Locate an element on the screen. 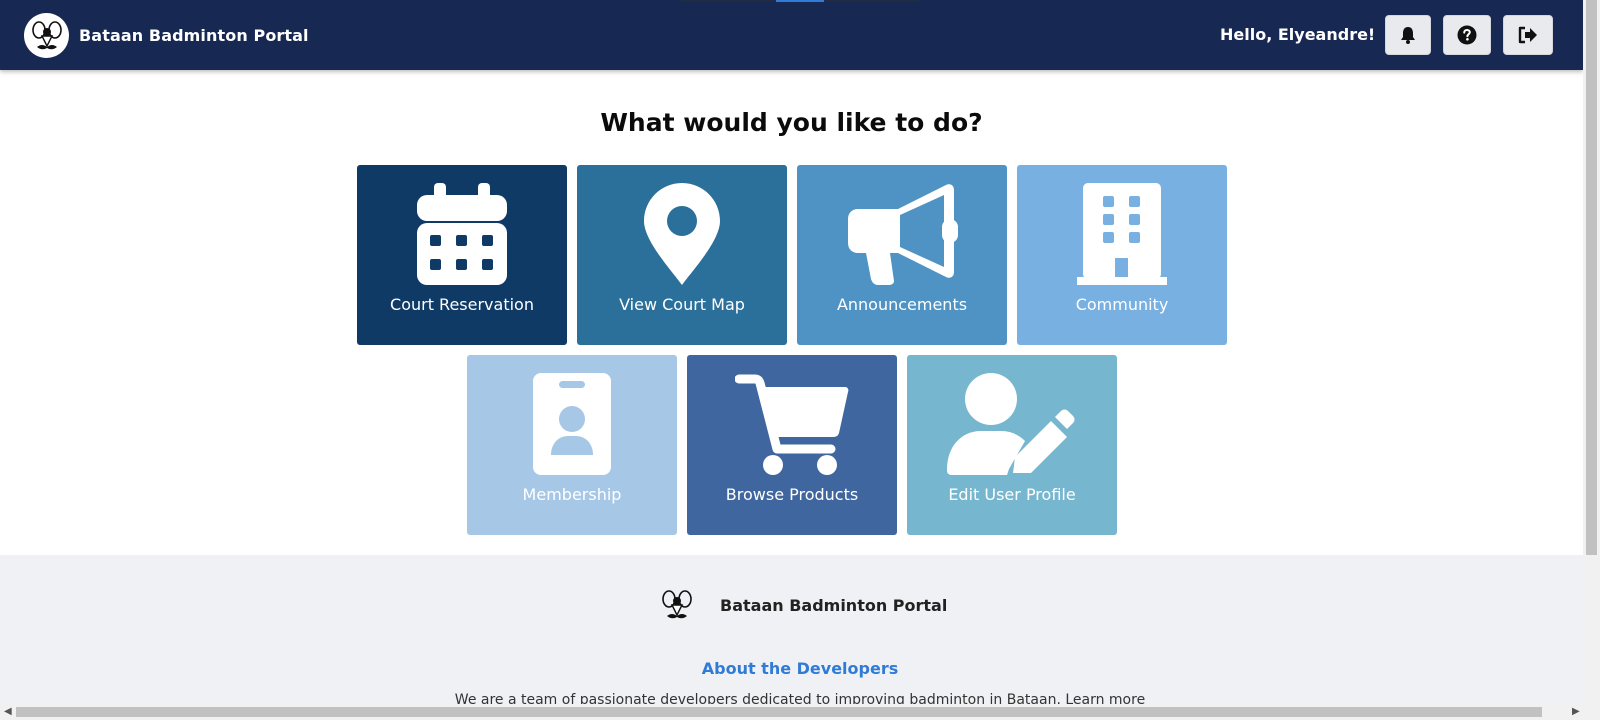 The height and width of the screenshot is (720, 1600). tile-label: View Court Map is located at coordinates (682, 304).